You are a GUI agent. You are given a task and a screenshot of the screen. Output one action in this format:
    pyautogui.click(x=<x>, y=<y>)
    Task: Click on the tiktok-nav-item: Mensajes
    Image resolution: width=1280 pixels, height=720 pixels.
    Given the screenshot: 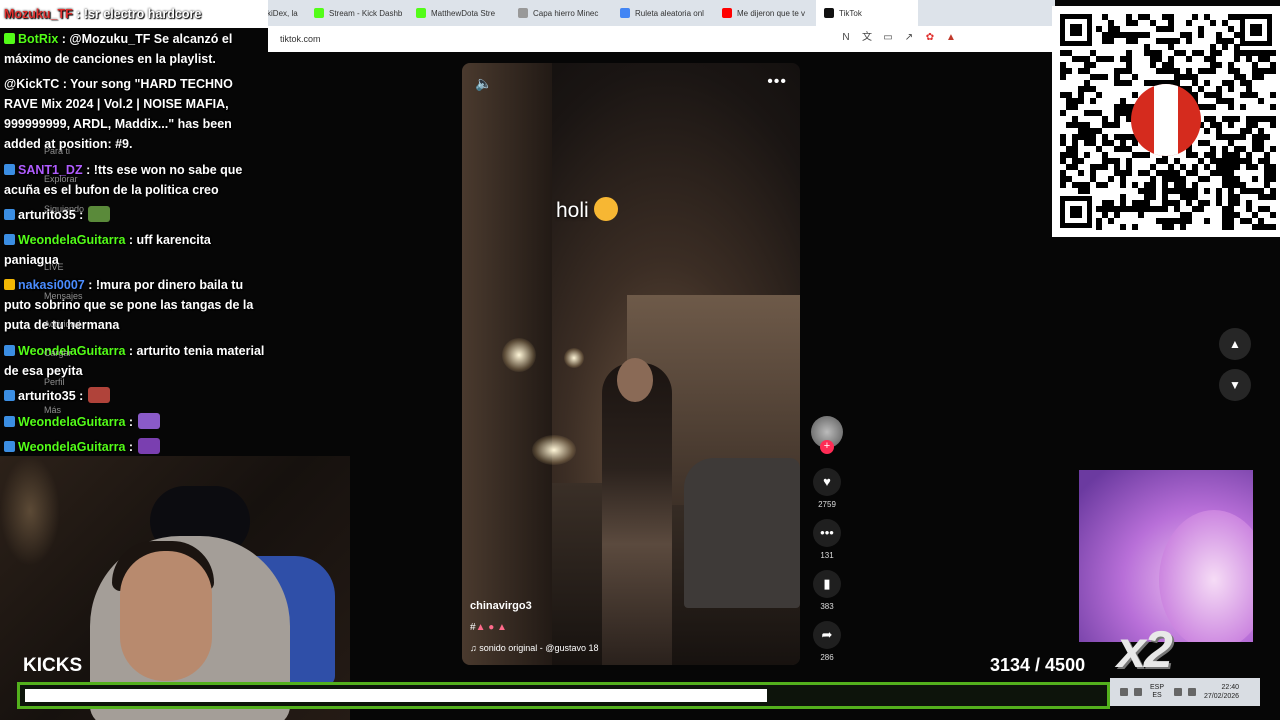 What is the action you would take?
    pyautogui.click(x=63, y=296)
    